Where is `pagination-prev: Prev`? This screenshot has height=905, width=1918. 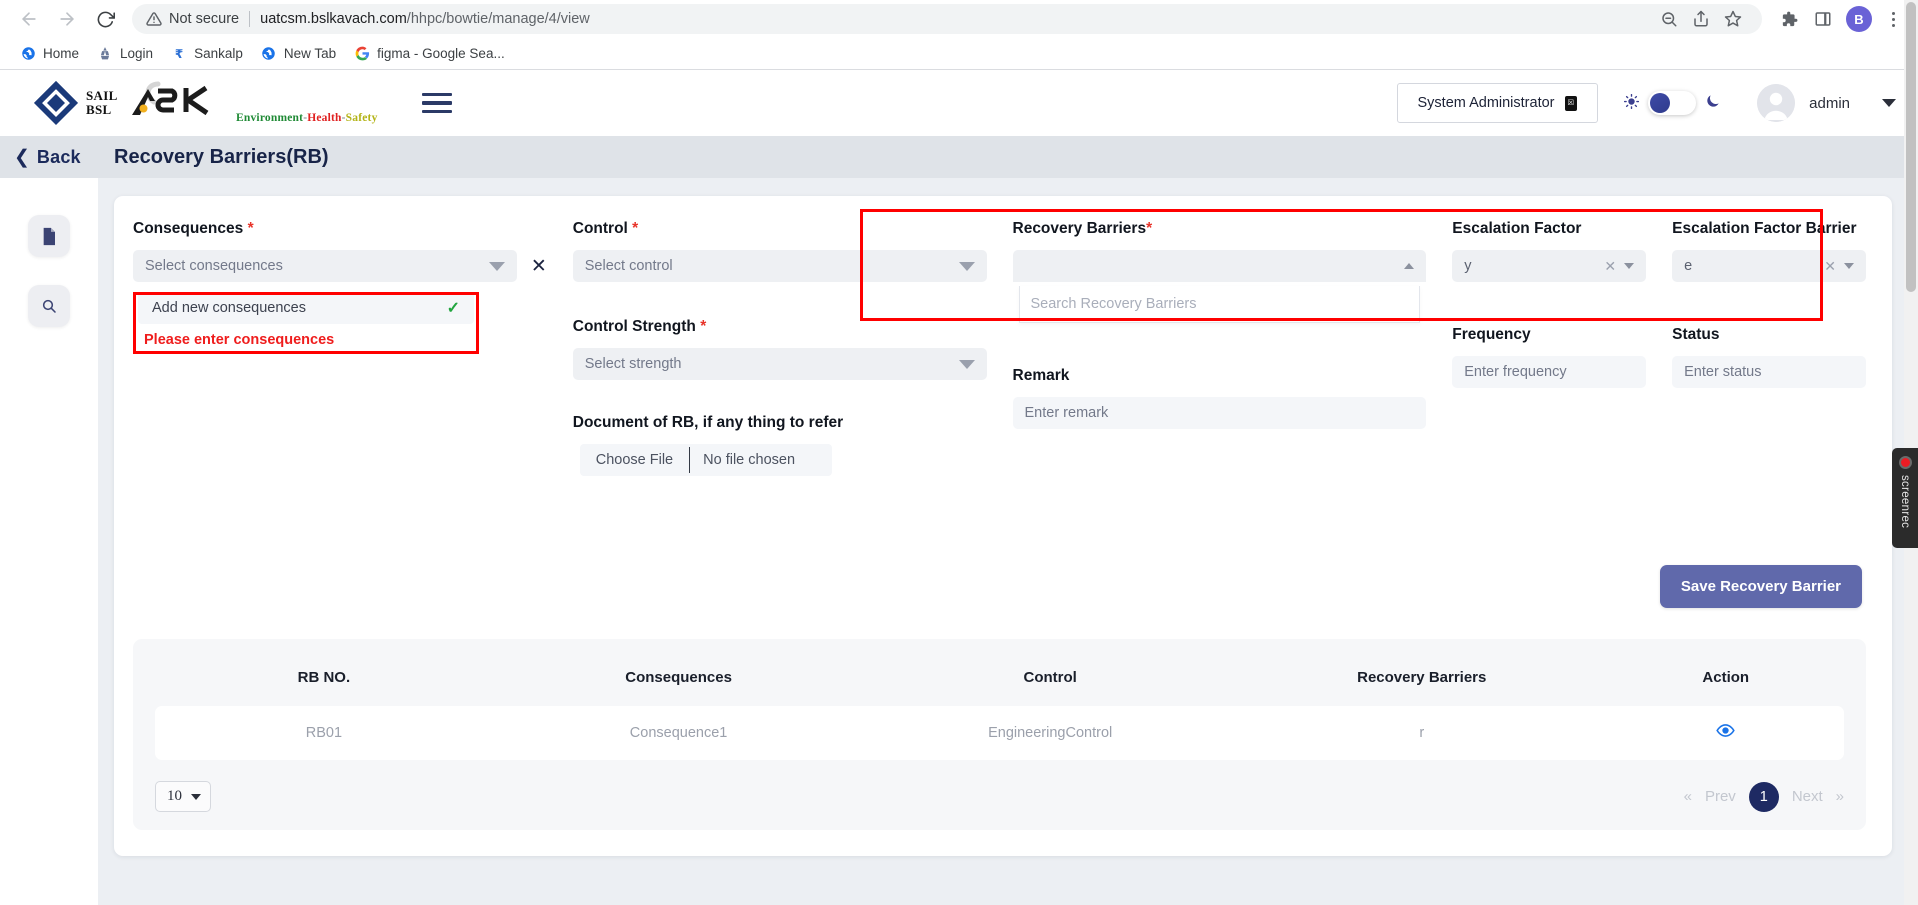 pagination-prev: Prev is located at coordinates (1720, 796).